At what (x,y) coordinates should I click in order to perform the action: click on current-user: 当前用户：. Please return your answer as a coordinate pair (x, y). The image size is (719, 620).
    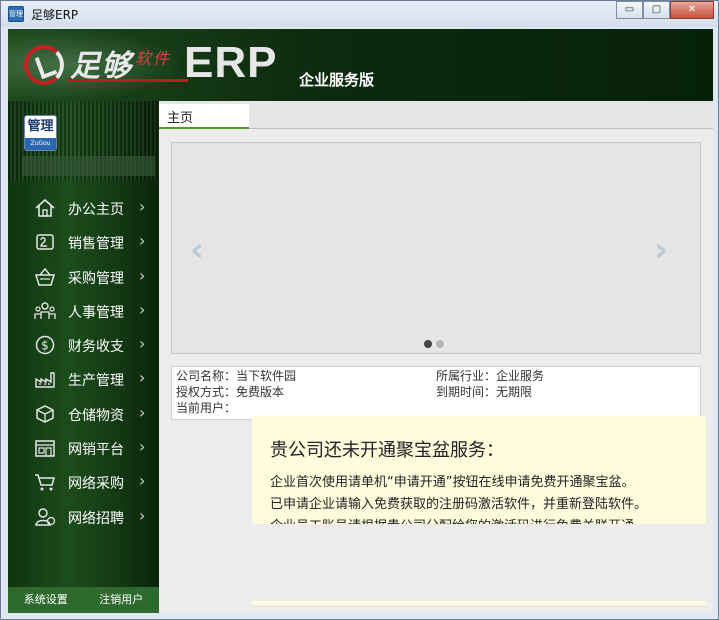
    Looking at the image, I should click on (206, 408).